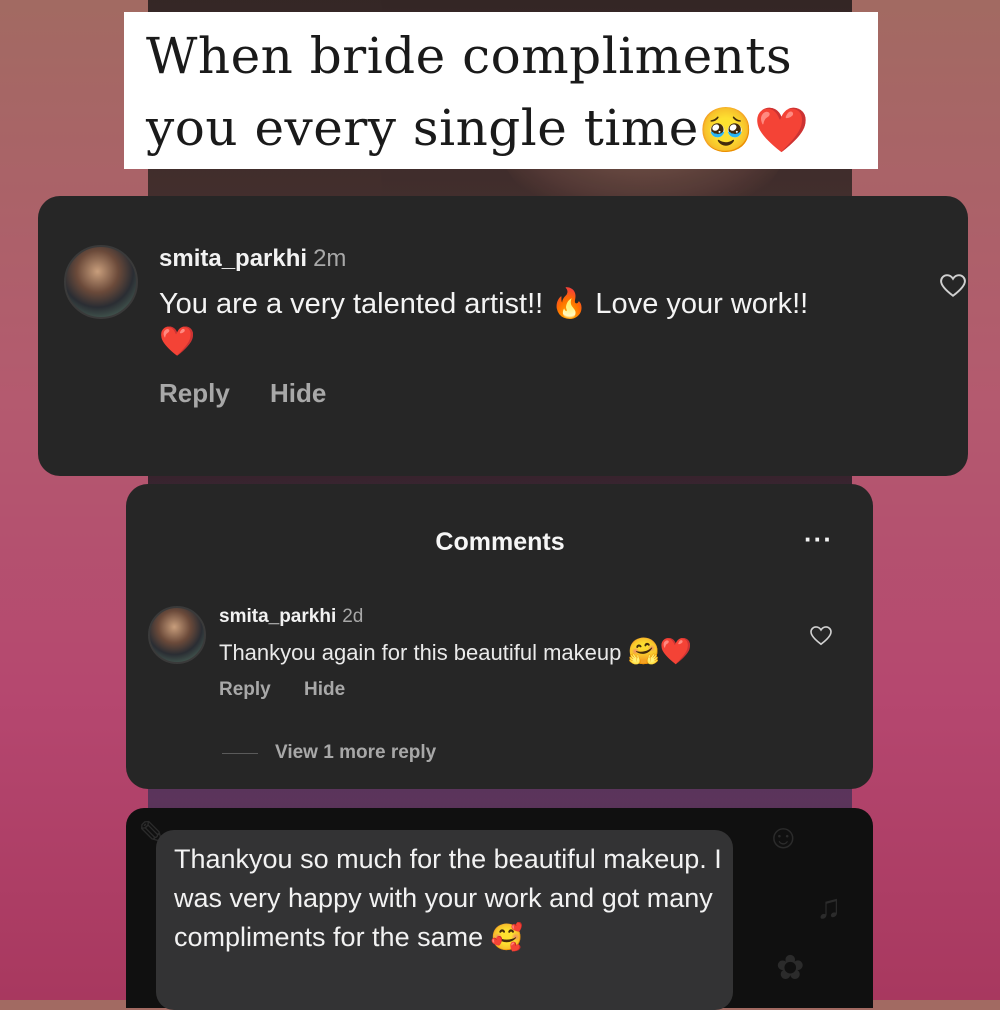 The width and height of the screenshot is (1000, 1010). I want to click on comment-username: smita_parkhi 2m, so click(252, 259).